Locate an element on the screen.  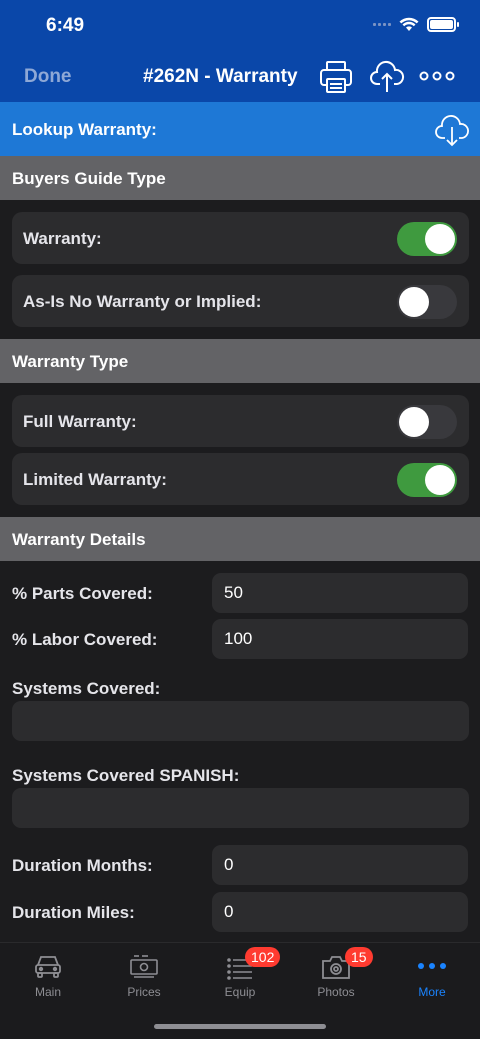
full-warranty-toggle-row: Full Warranty: is located at coordinates (240, 421).